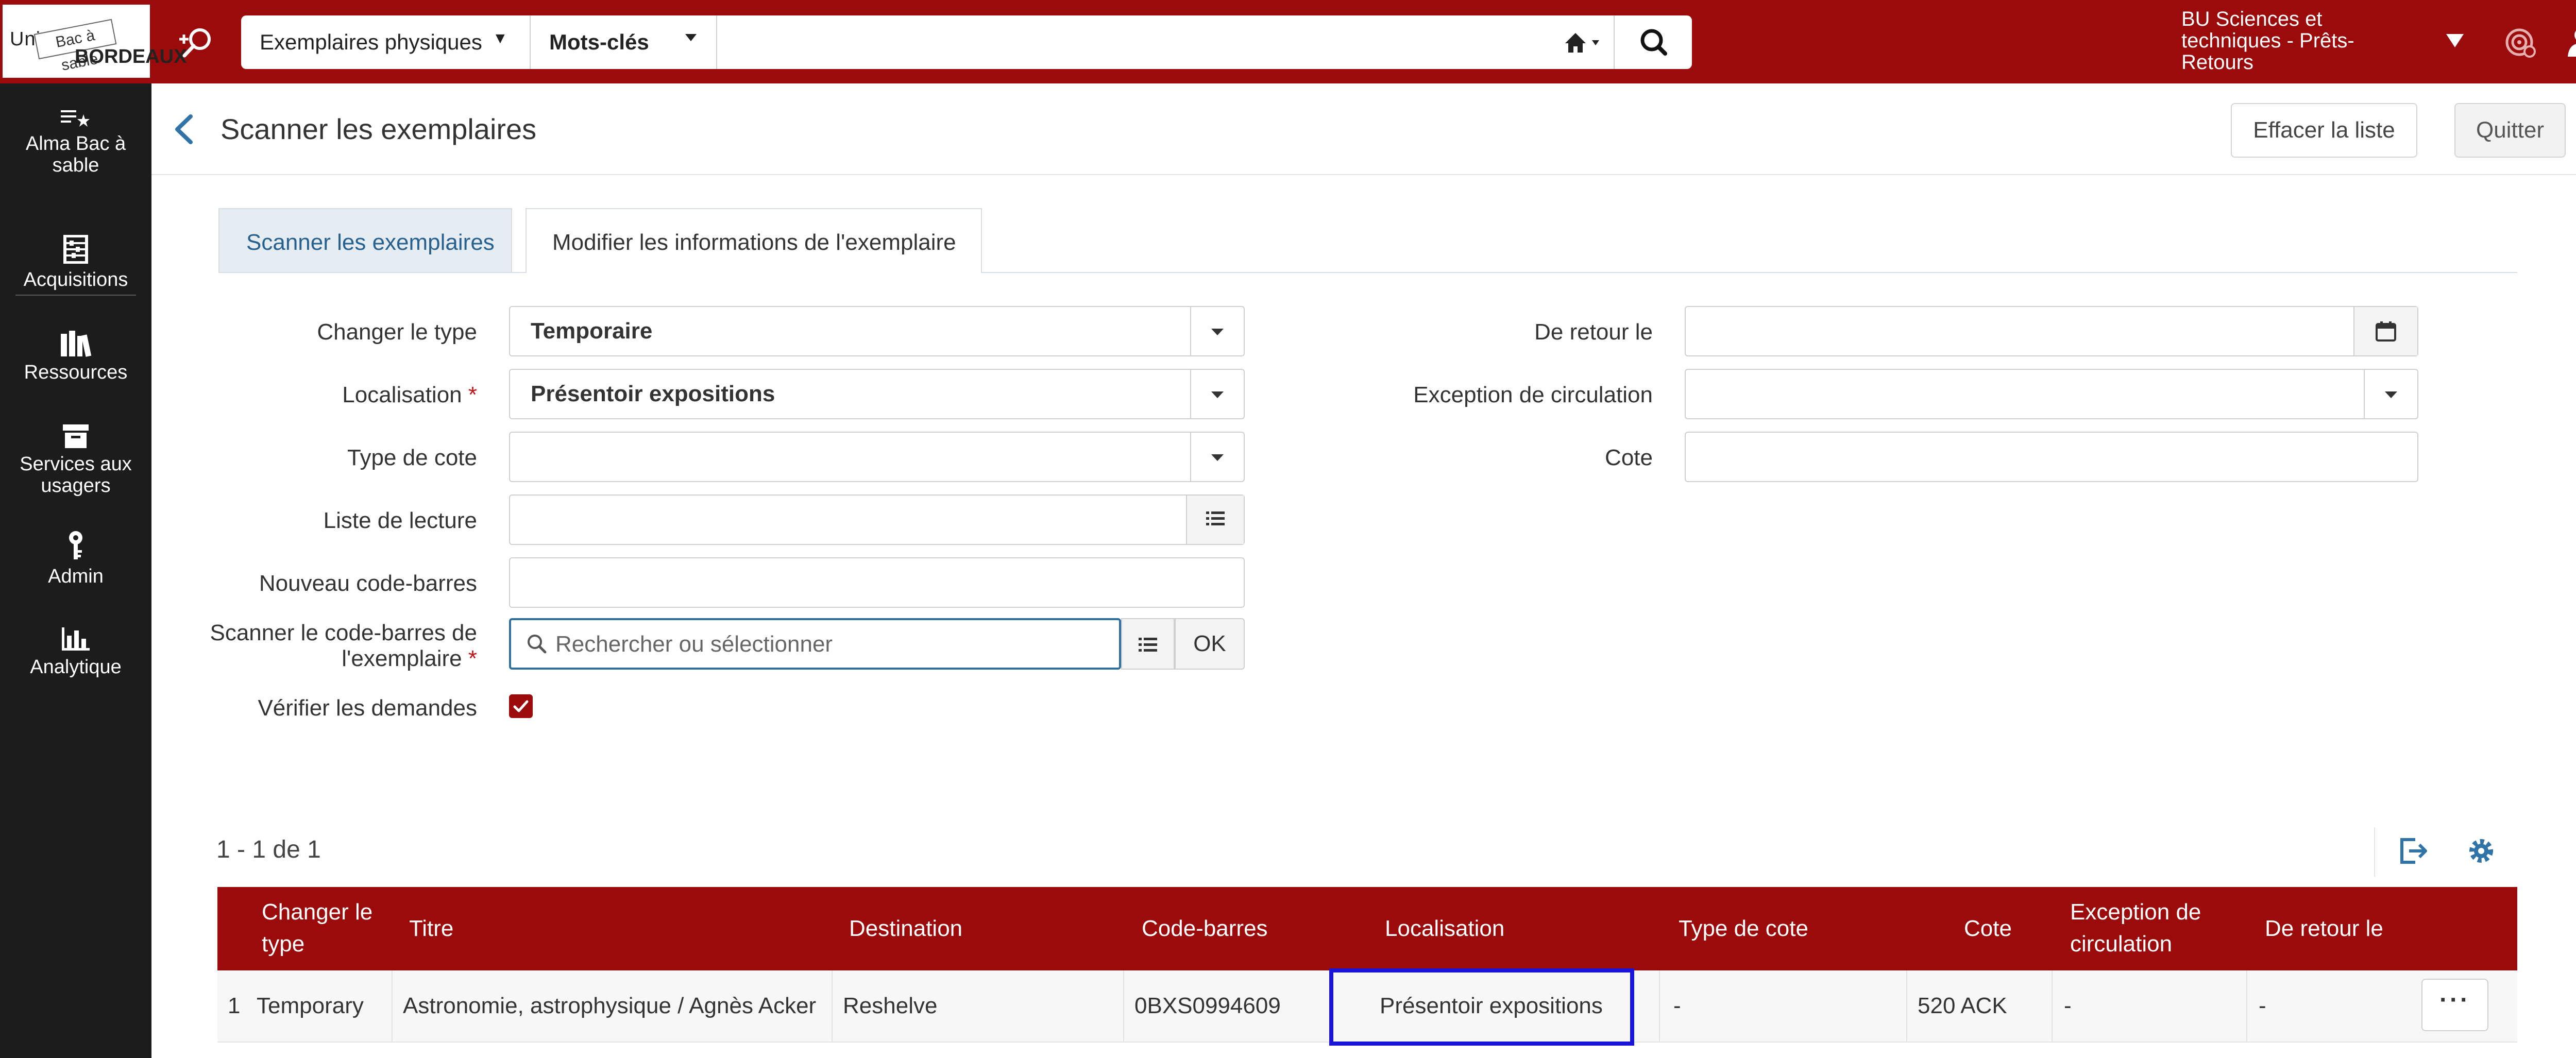  I want to click on cell-barcode: 0BXS0994609, so click(1207, 1006).